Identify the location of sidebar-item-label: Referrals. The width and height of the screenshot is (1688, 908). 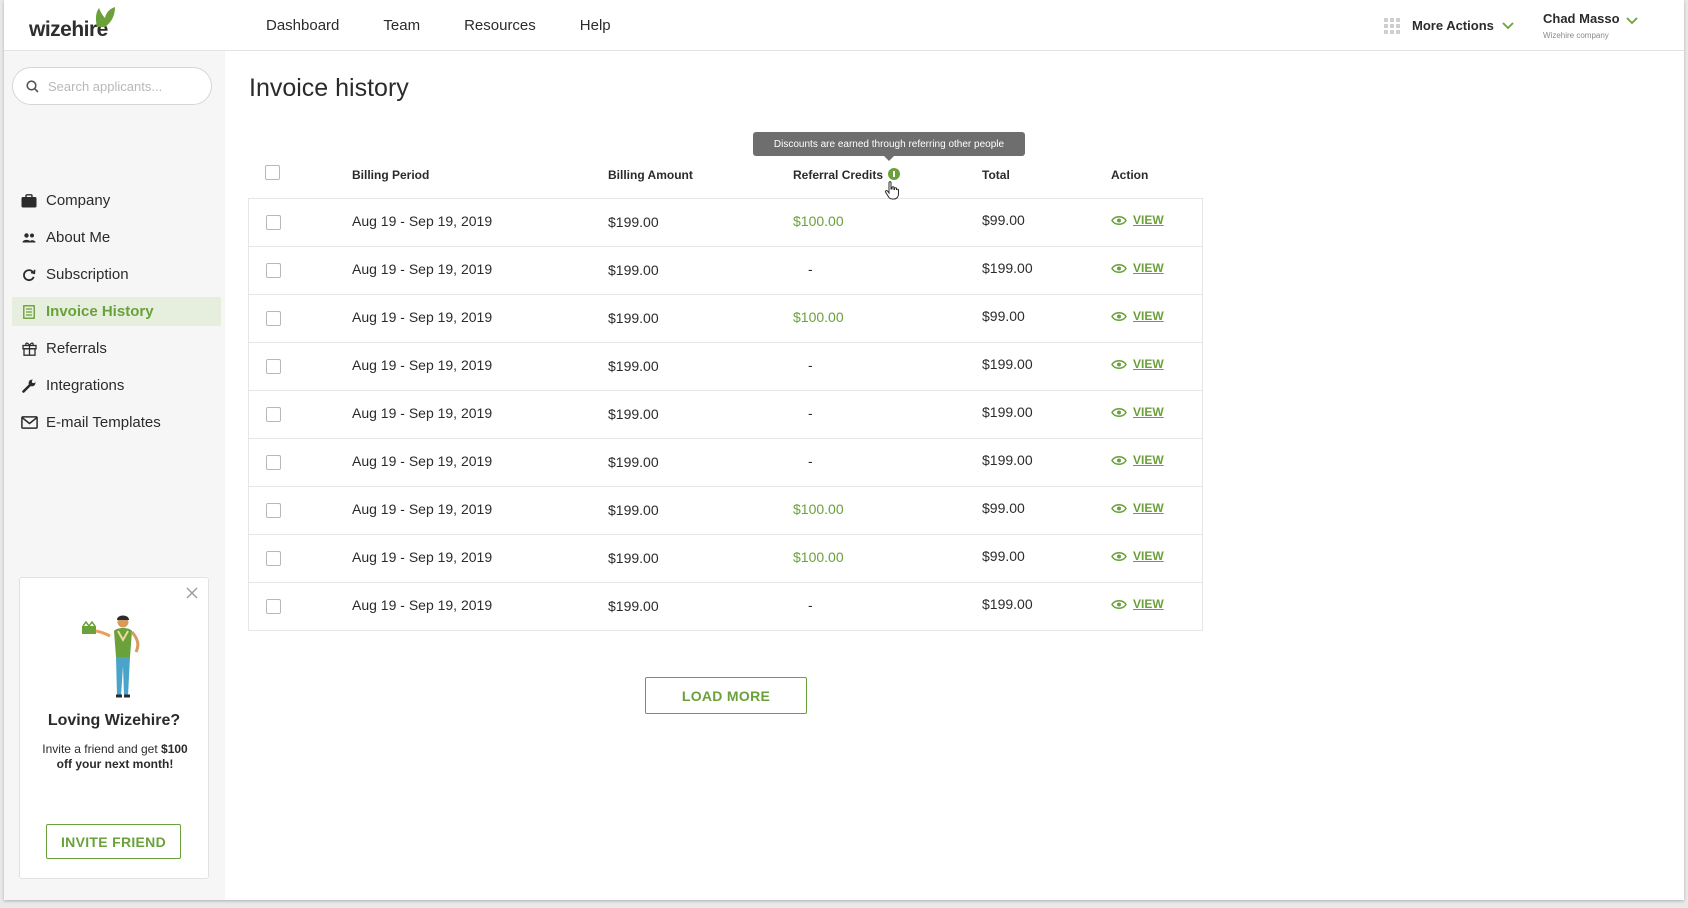
(76, 348).